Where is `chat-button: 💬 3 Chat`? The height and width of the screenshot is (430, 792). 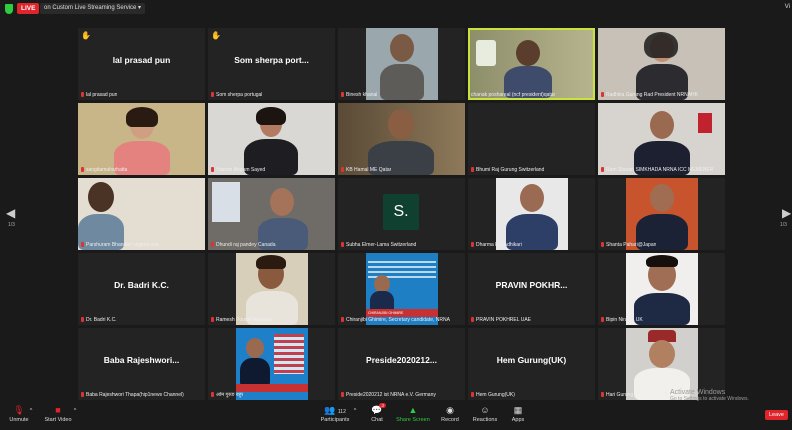 chat-button: 💬 3 Chat is located at coordinates (377, 413).